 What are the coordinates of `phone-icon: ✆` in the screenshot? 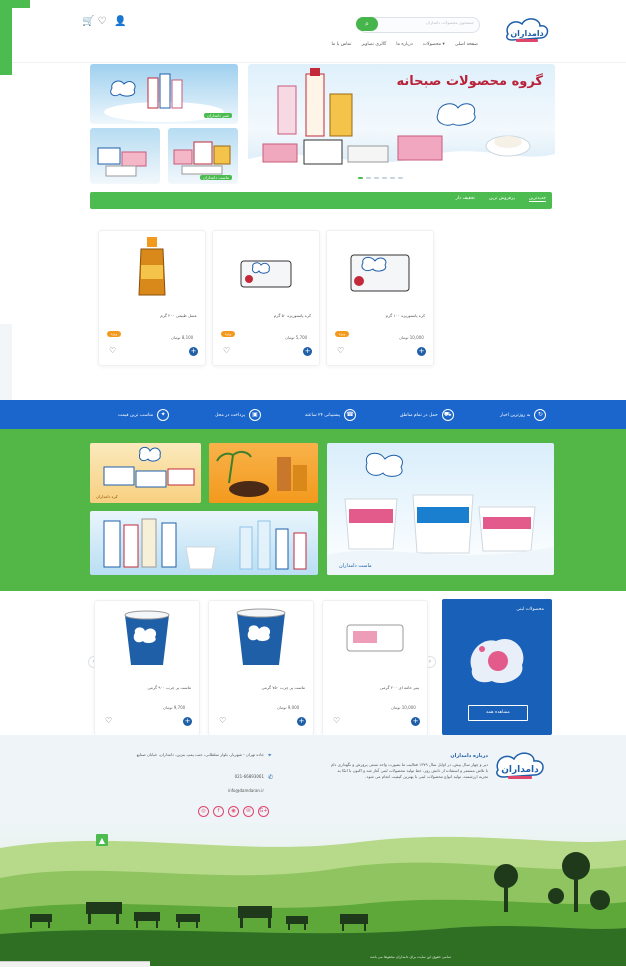 It's located at (271, 777).